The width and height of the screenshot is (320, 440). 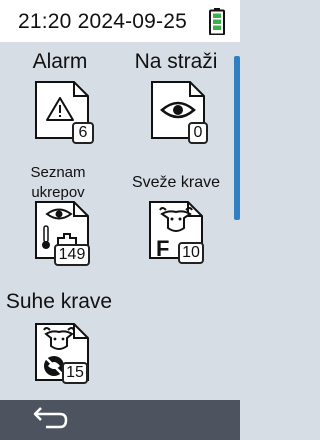 I want to click on tile-na-strazi: Na straži 0, so click(x=176, y=96).